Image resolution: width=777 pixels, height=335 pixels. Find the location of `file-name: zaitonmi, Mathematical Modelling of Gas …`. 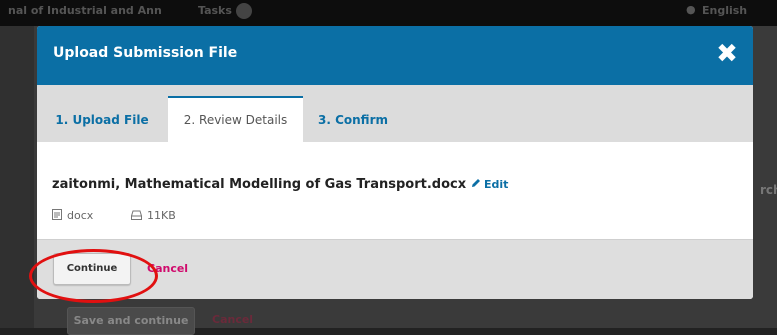

file-name: zaitonmi, Mathematical Modelling of Gas … is located at coordinates (259, 184).